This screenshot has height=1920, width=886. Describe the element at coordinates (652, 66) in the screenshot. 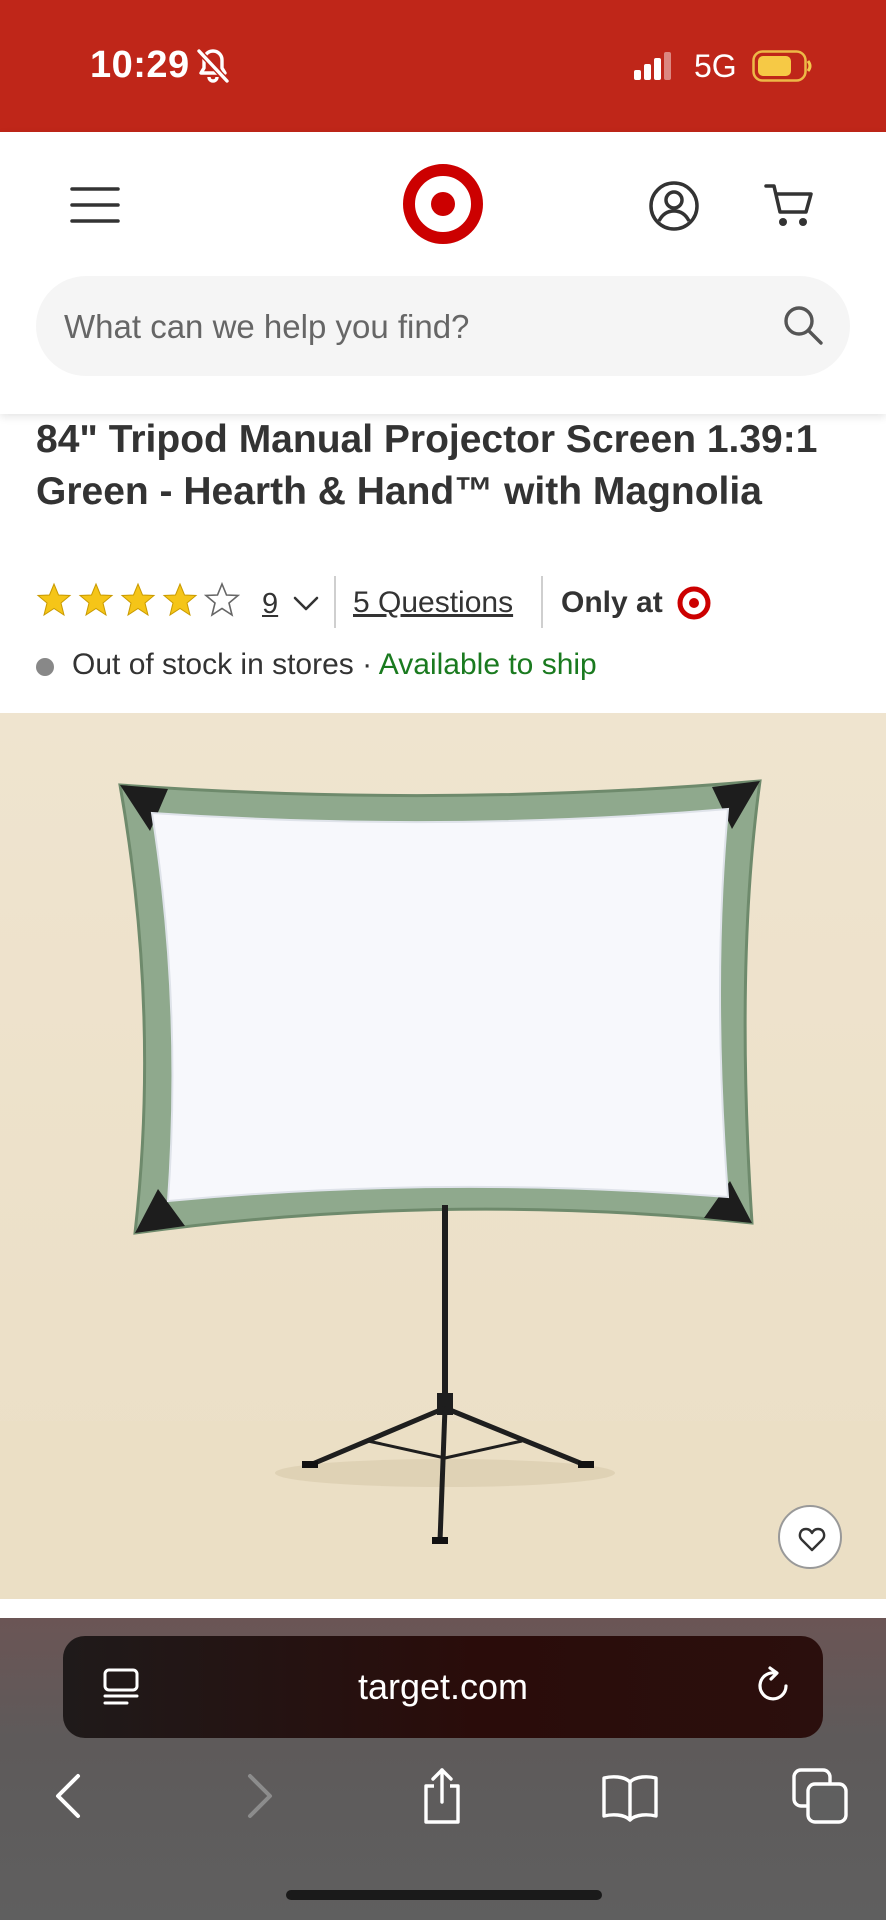

I see `signal-icon` at that location.